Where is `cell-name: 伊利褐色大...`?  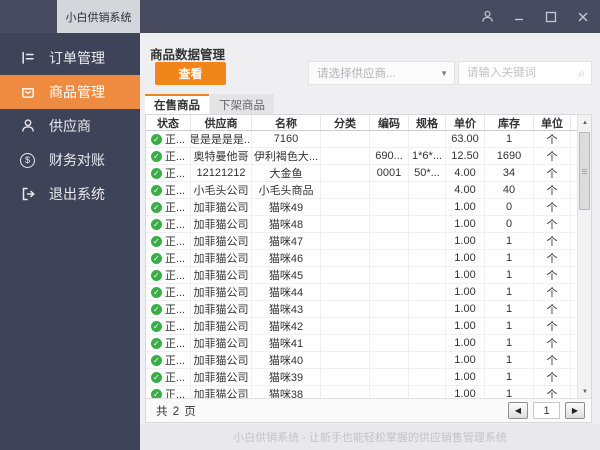 cell-name: 伊利褐色大... is located at coordinates (286, 156).